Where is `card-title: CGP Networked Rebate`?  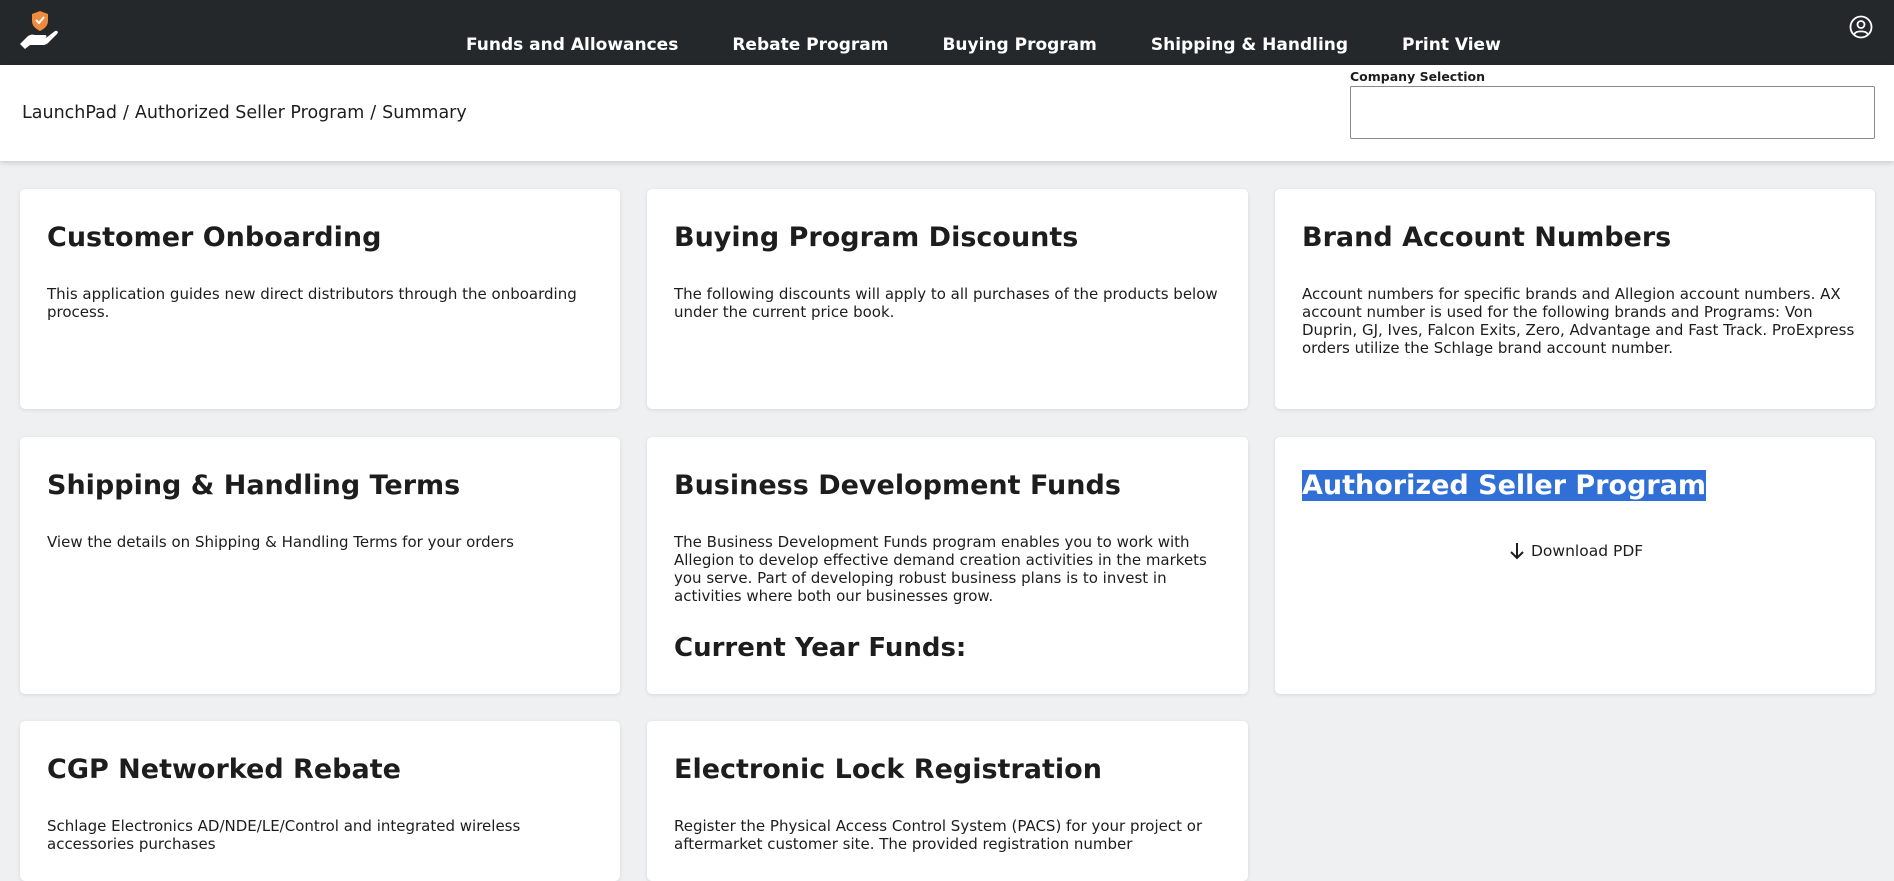
card-title: CGP Networked Rebate is located at coordinates (224, 769).